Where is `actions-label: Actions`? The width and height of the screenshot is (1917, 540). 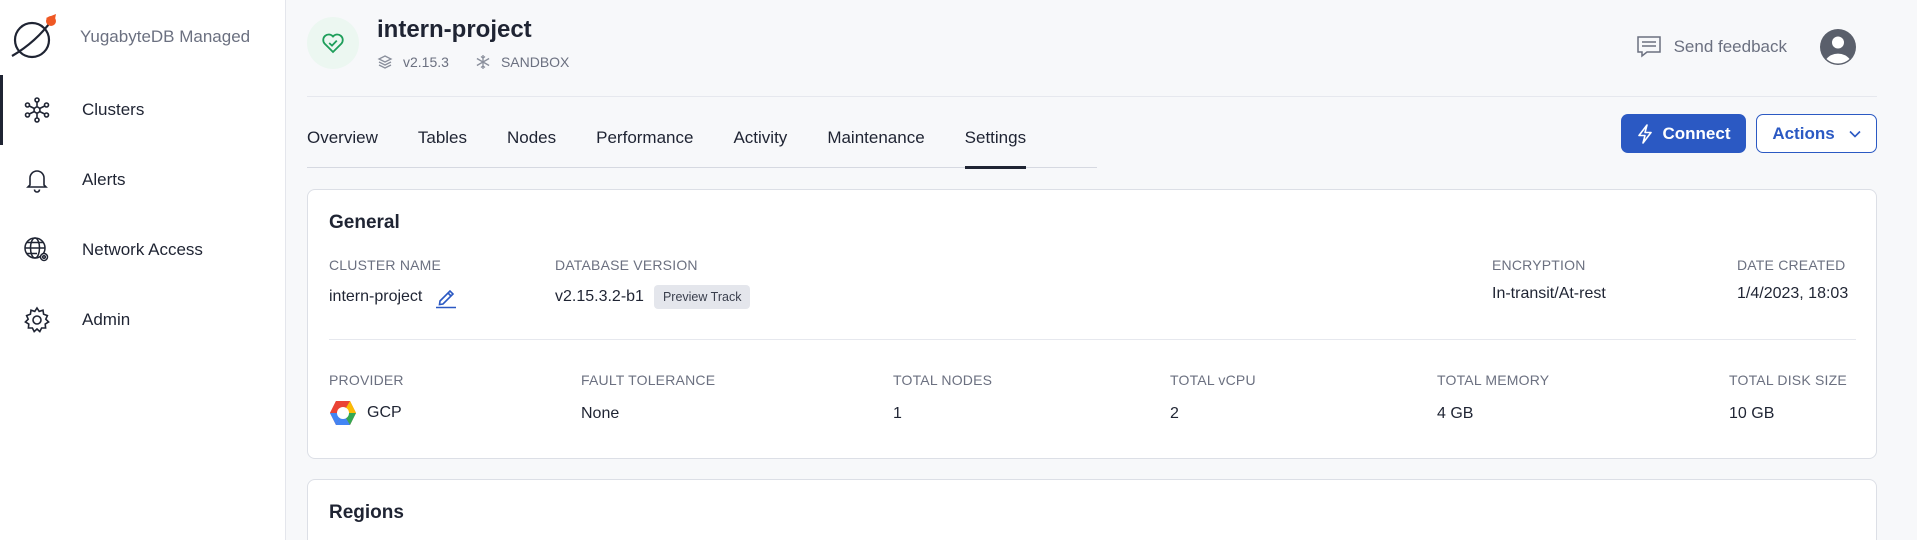
actions-label: Actions is located at coordinates (1803, 133).